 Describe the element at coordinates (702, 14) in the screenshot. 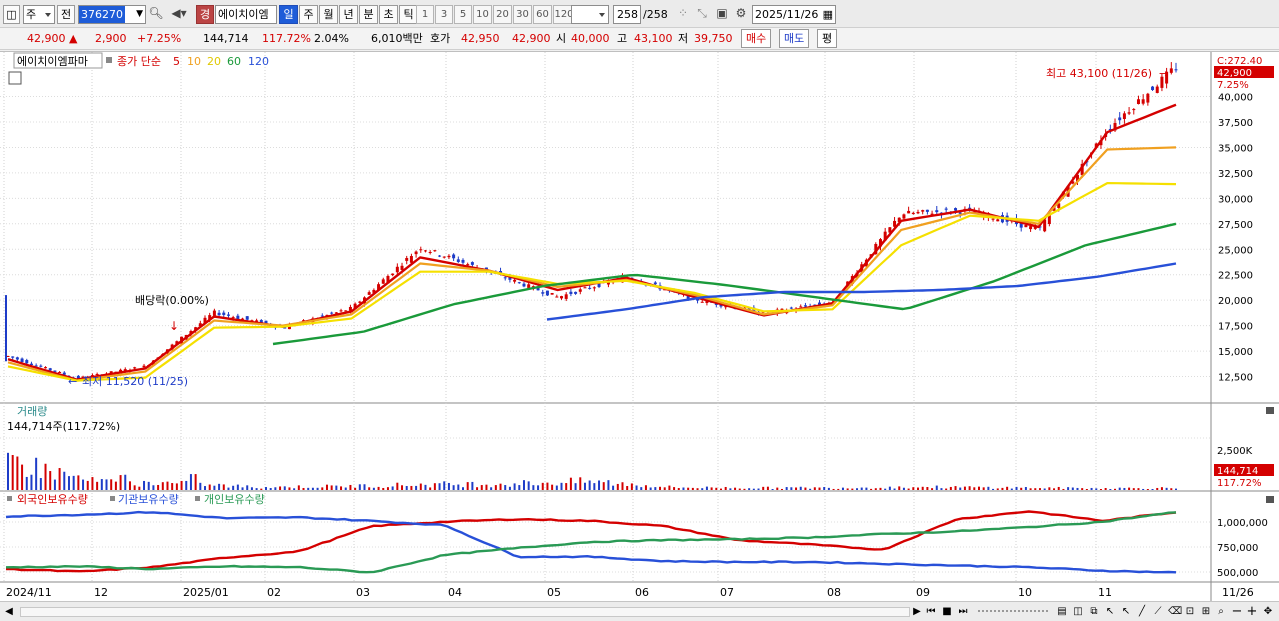

I see `draw-icon: ⤡` at that location.